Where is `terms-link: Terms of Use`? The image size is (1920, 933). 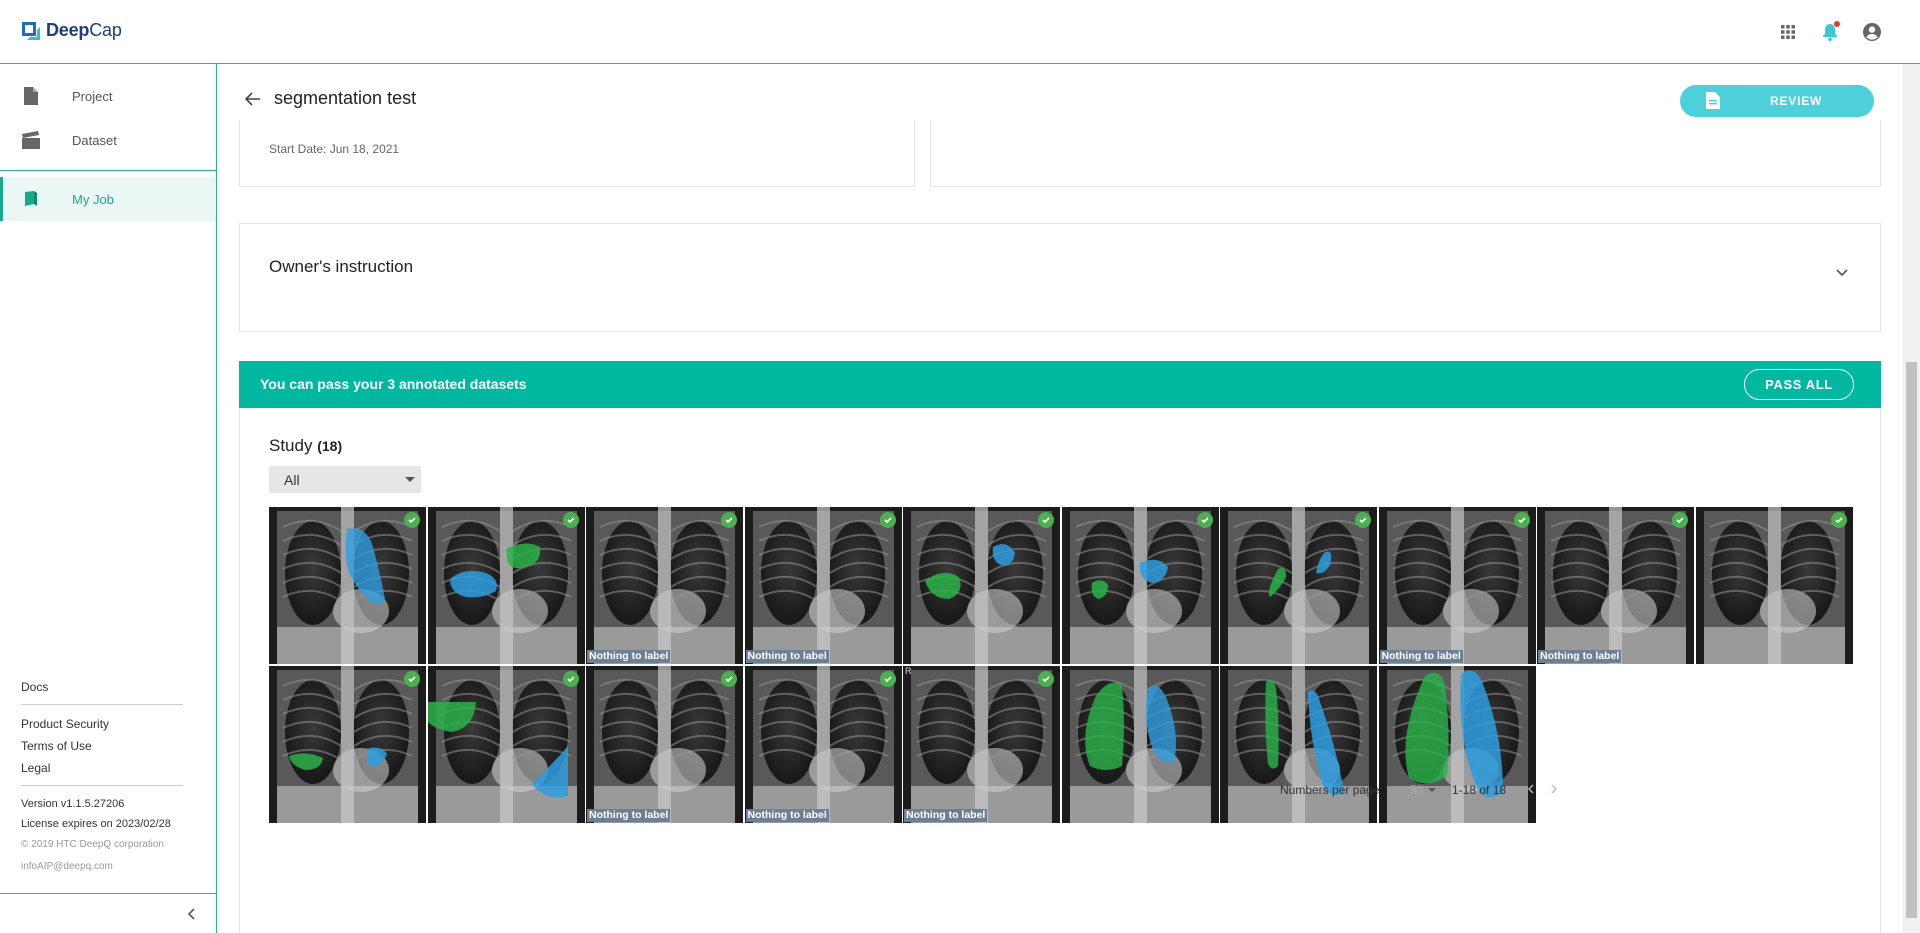
terms-link: Terms of Use is located at coordinates (102, 746).